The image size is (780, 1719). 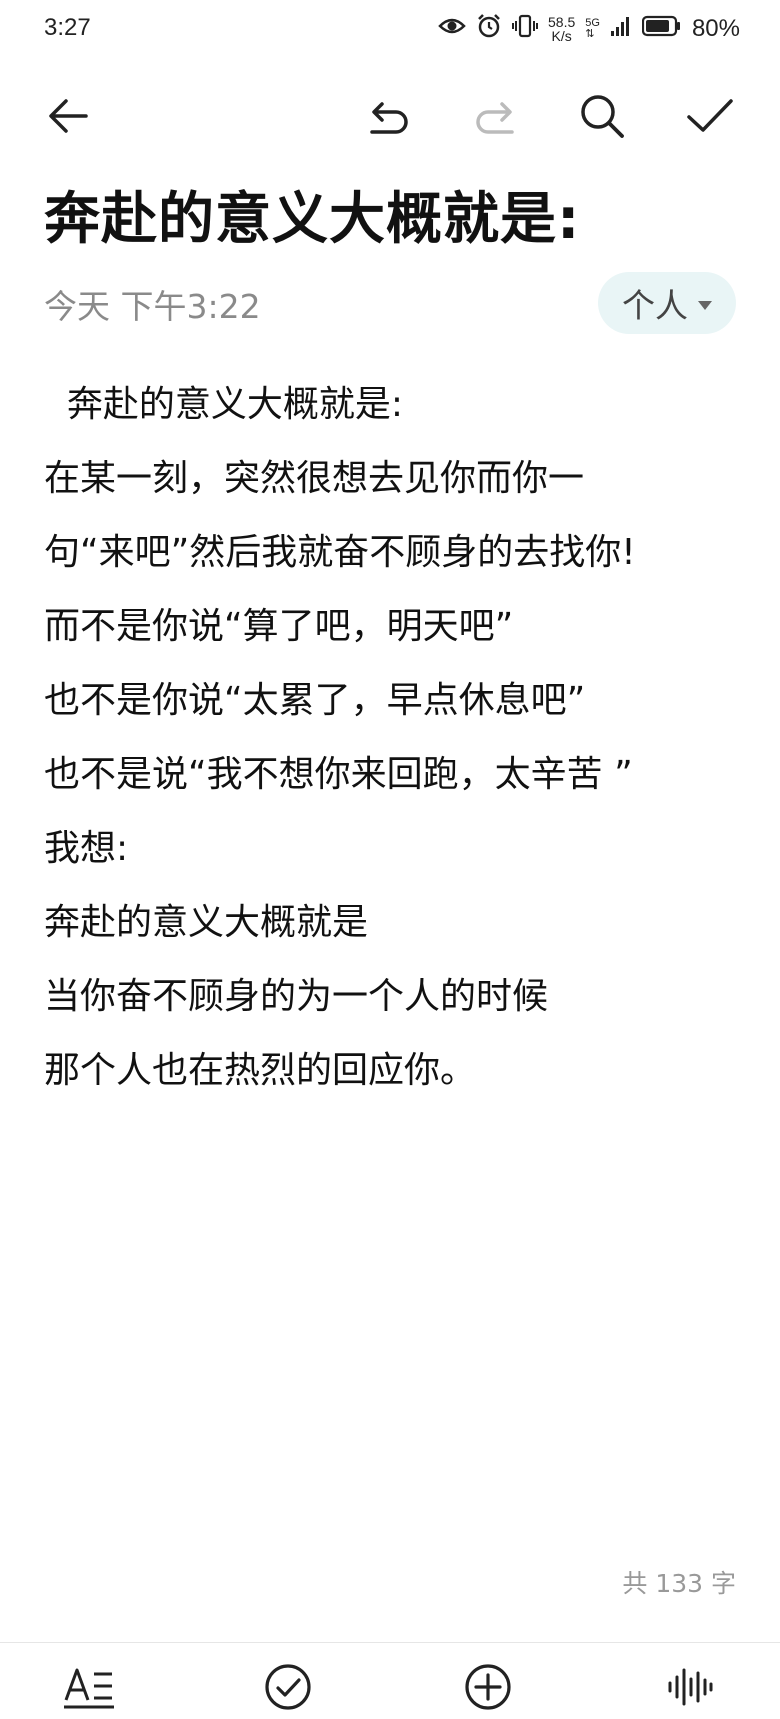 What do you see at coordinates (315, 700) in the screenshot?
I see `note-line: 也不是你说“太累了，早点休息吧”` at bounding box center [315, 700].